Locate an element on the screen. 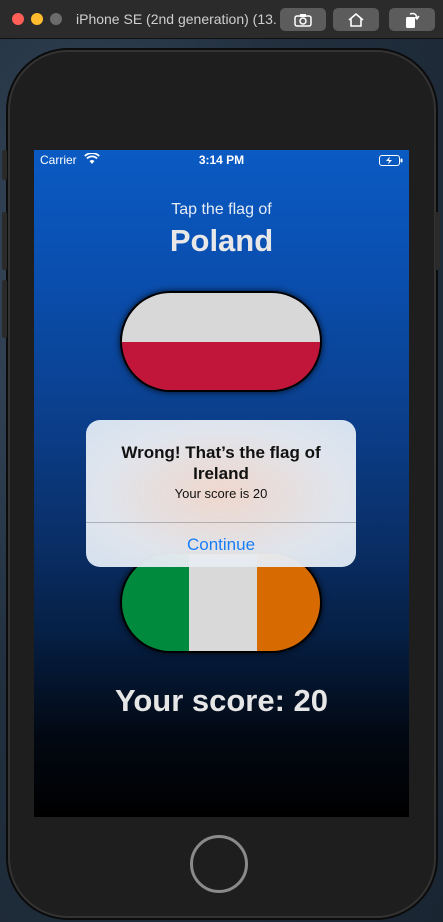 Image resolution: width=443 pixels, height=922 pixels. flag-stripe-red is located at coordinates (221, 365).